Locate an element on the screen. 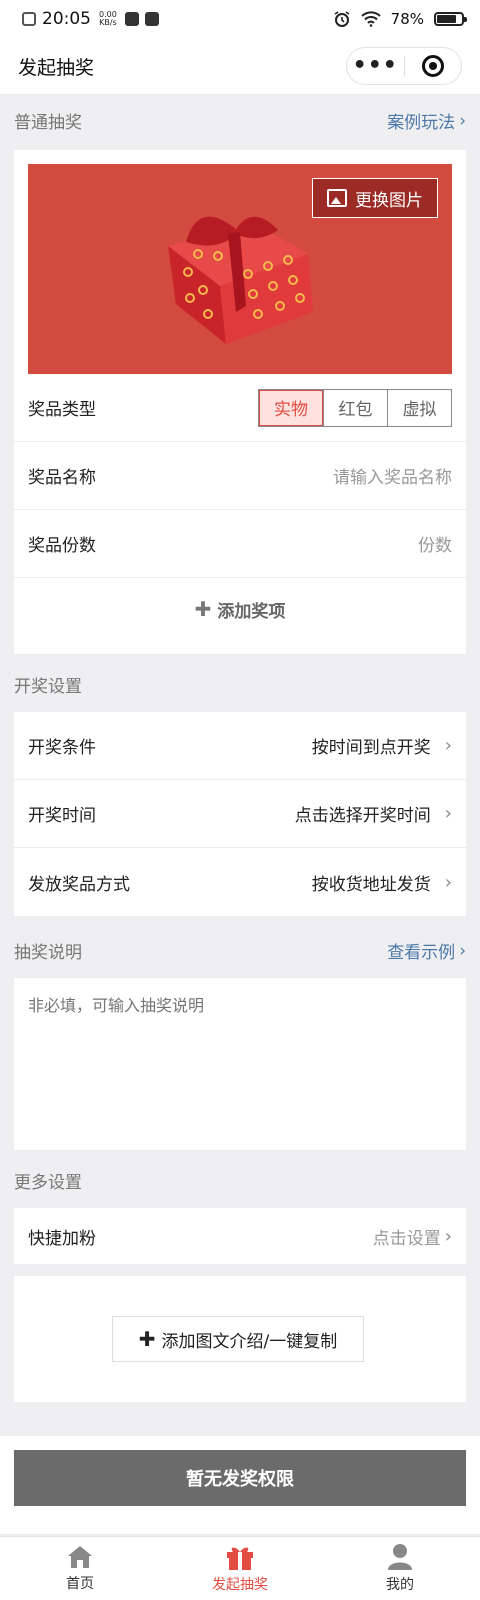 The height and width of the screenshot is (1600, 480). image-icon is located at coordinates (337, 198).